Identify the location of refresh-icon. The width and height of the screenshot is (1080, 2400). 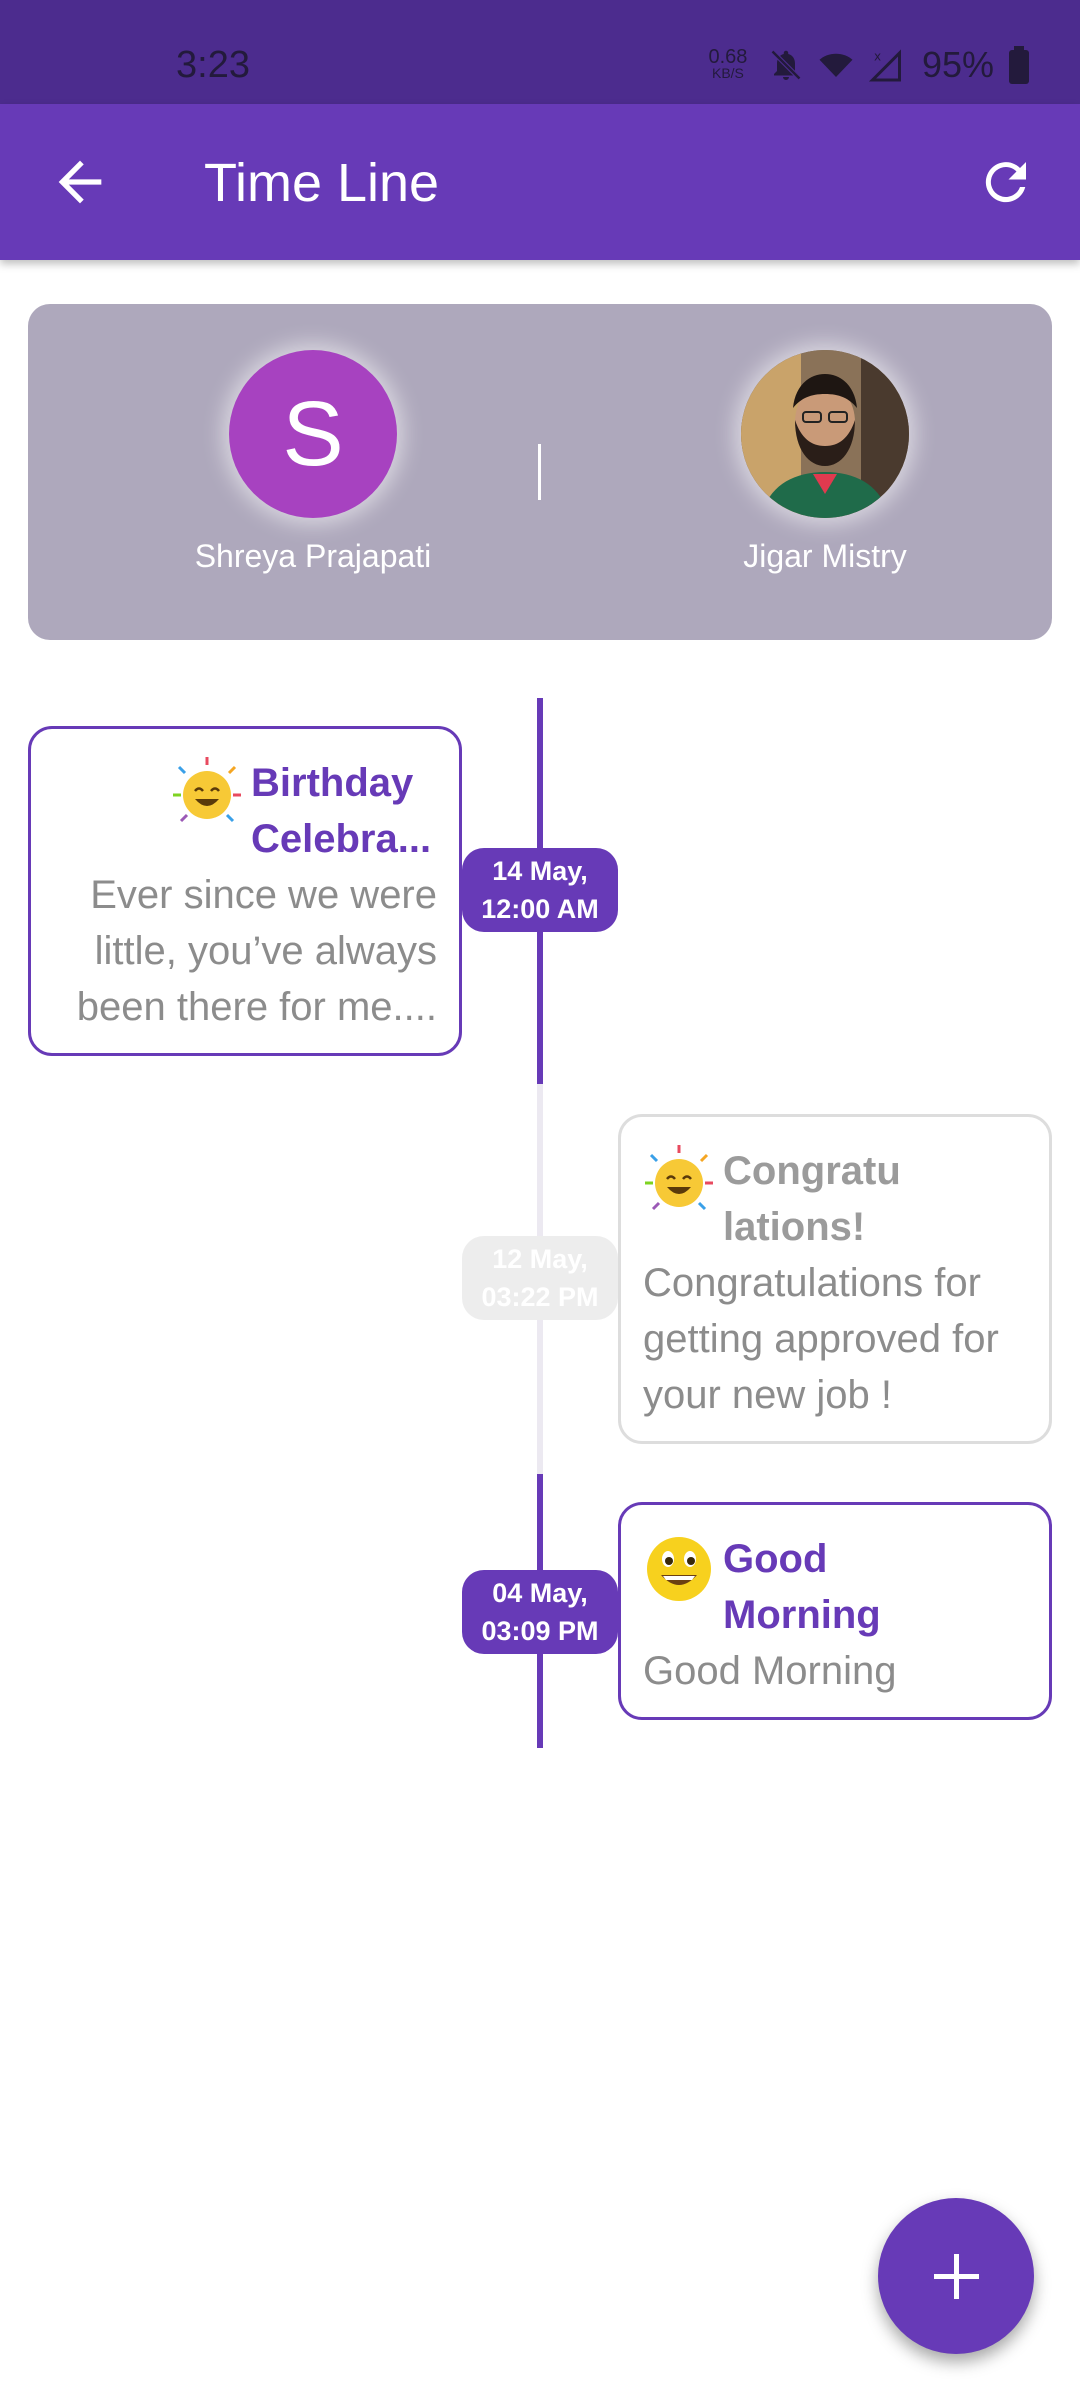
(1005, 182).